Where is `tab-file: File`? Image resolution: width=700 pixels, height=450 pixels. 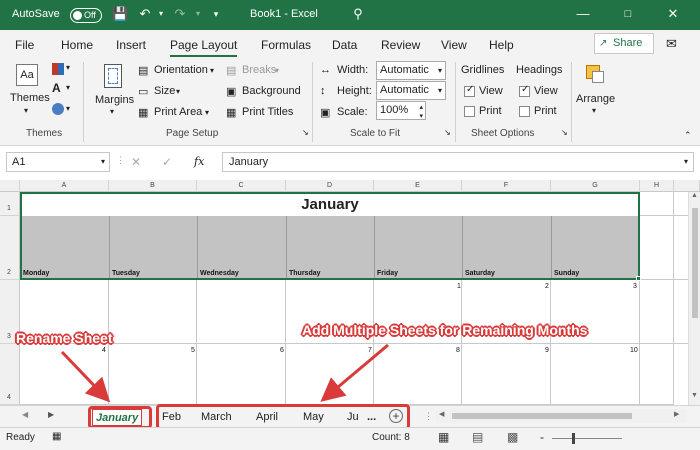
tab-file: File is located at coordinates (24, 45).